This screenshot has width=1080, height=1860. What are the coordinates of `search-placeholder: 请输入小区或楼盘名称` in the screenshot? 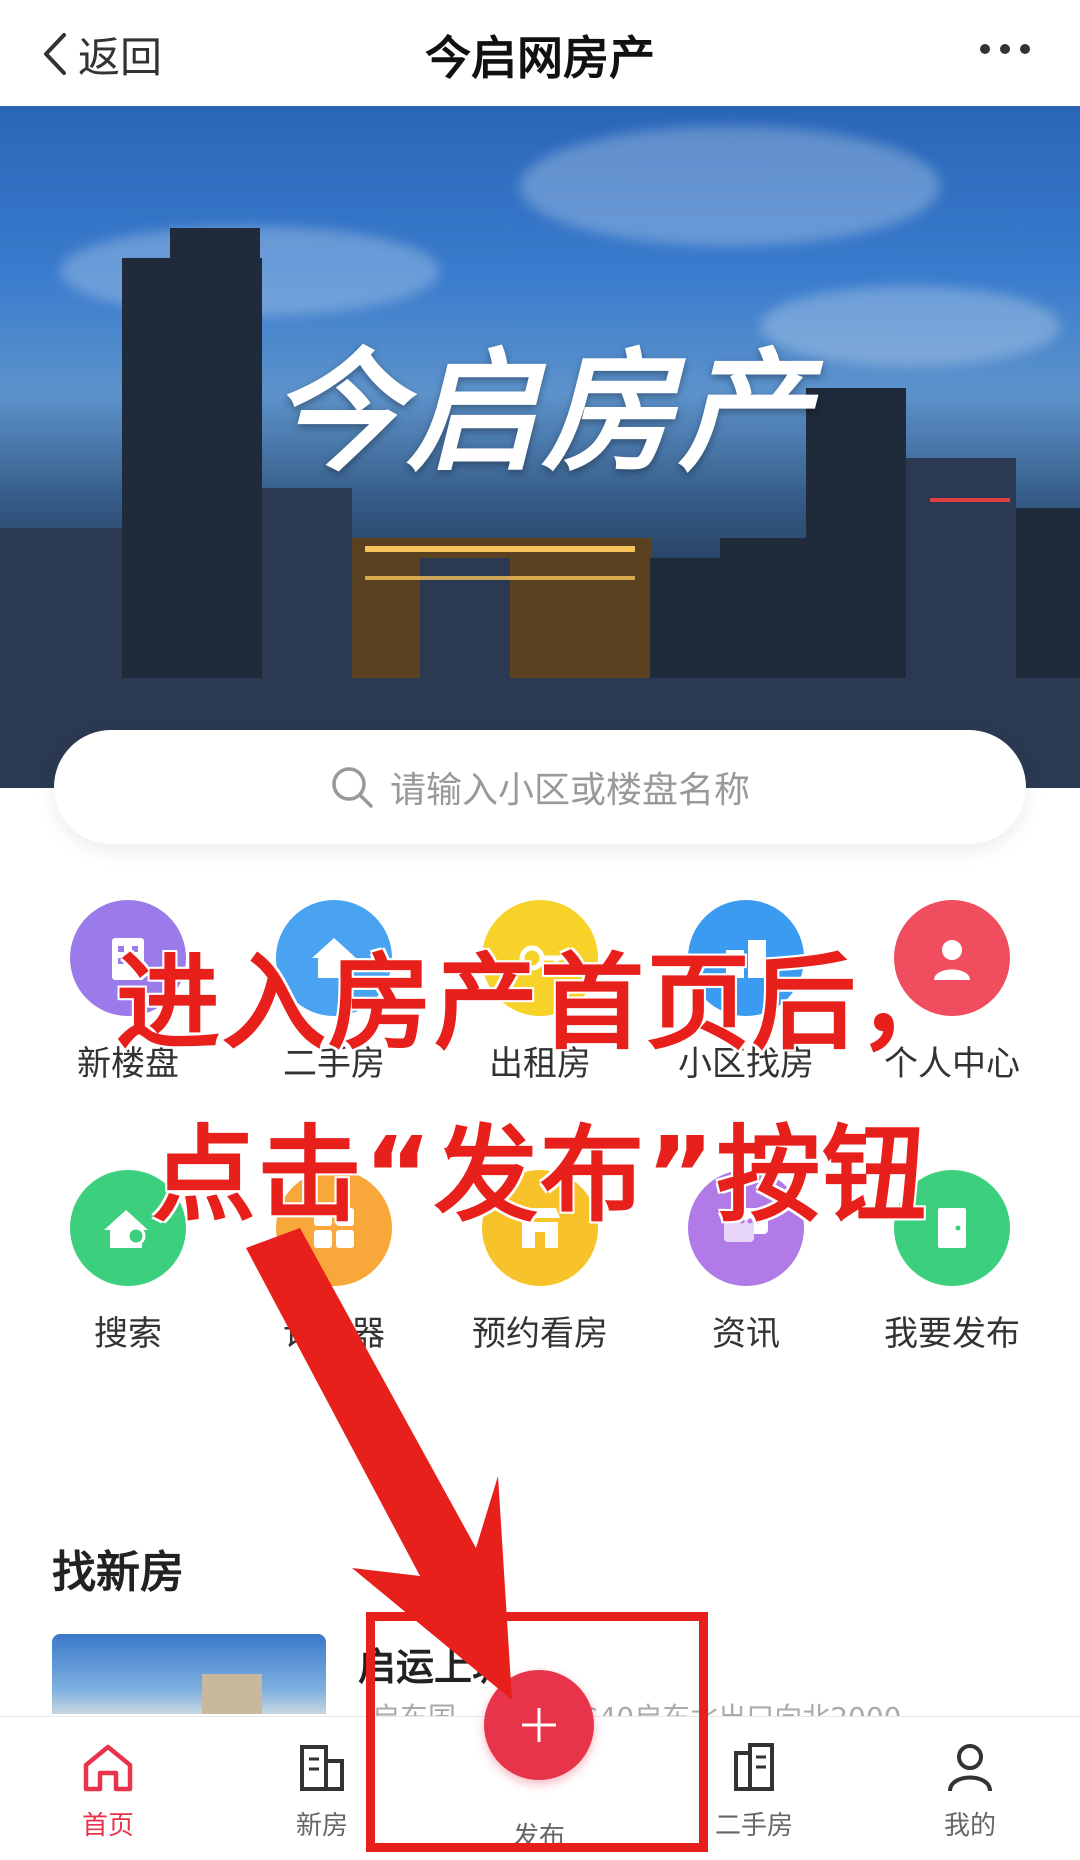 It's located at (569, 790).